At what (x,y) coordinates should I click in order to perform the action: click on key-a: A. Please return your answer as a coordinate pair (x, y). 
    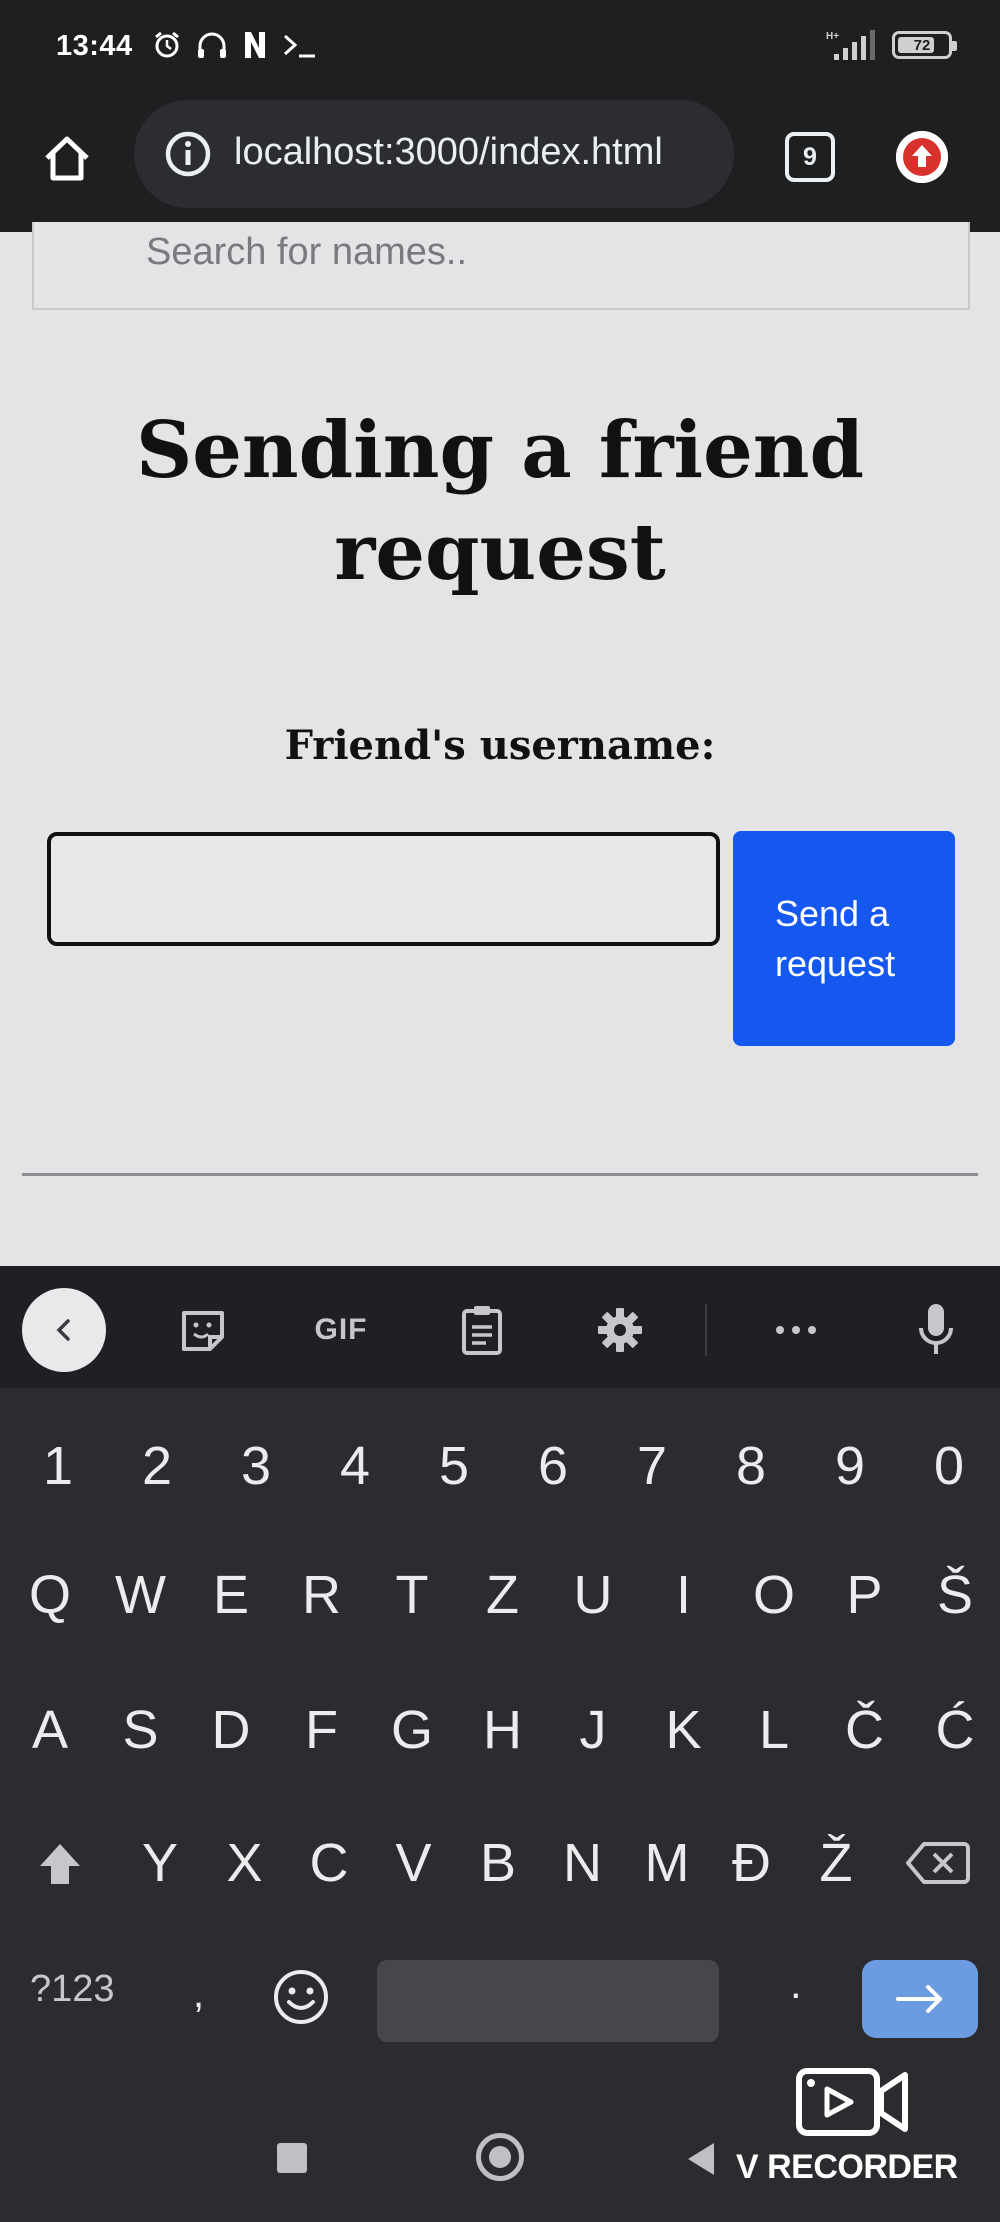
    Looking at the image, I should click on (50, 1730).